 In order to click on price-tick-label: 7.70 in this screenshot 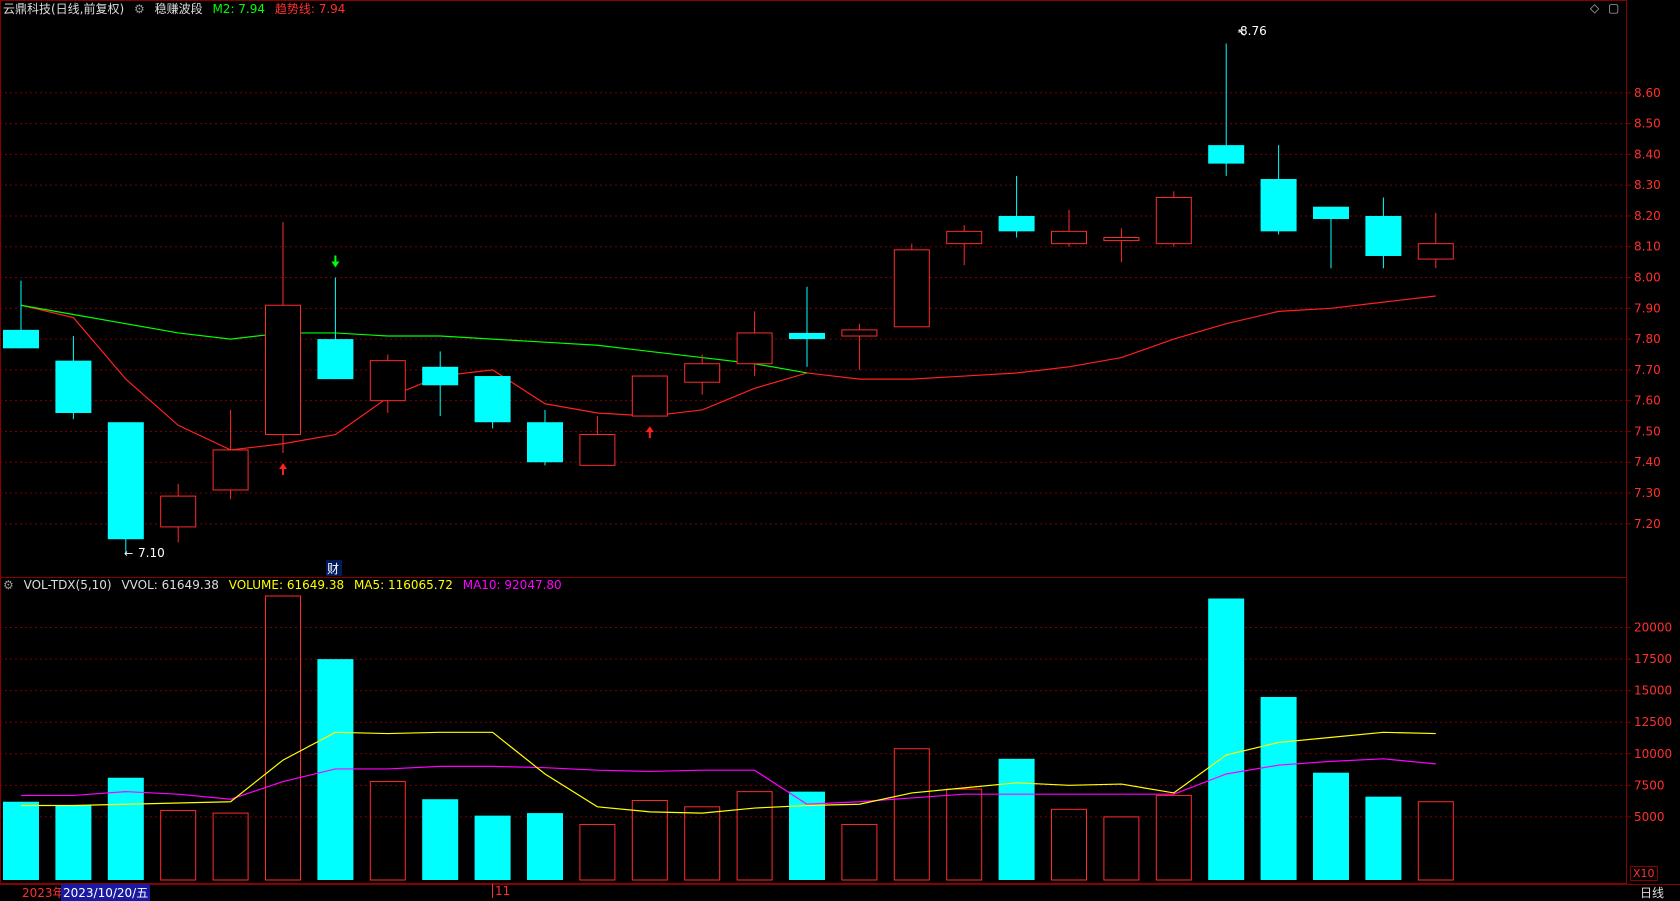, I will do `click(1647, 370)`.